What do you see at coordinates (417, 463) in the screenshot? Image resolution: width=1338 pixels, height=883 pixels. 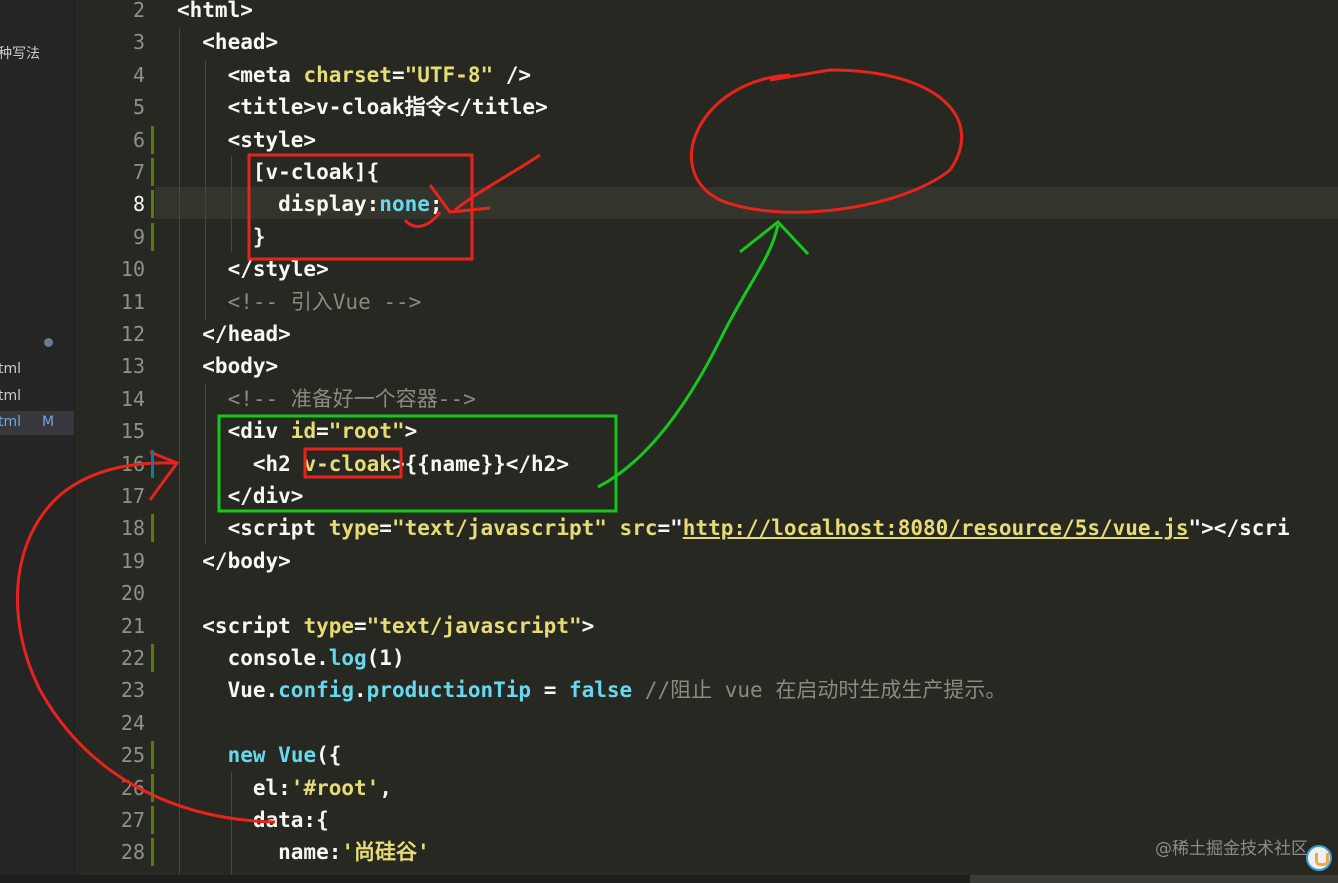 I see `green-box-root-div` at bounding box center [417, 463].